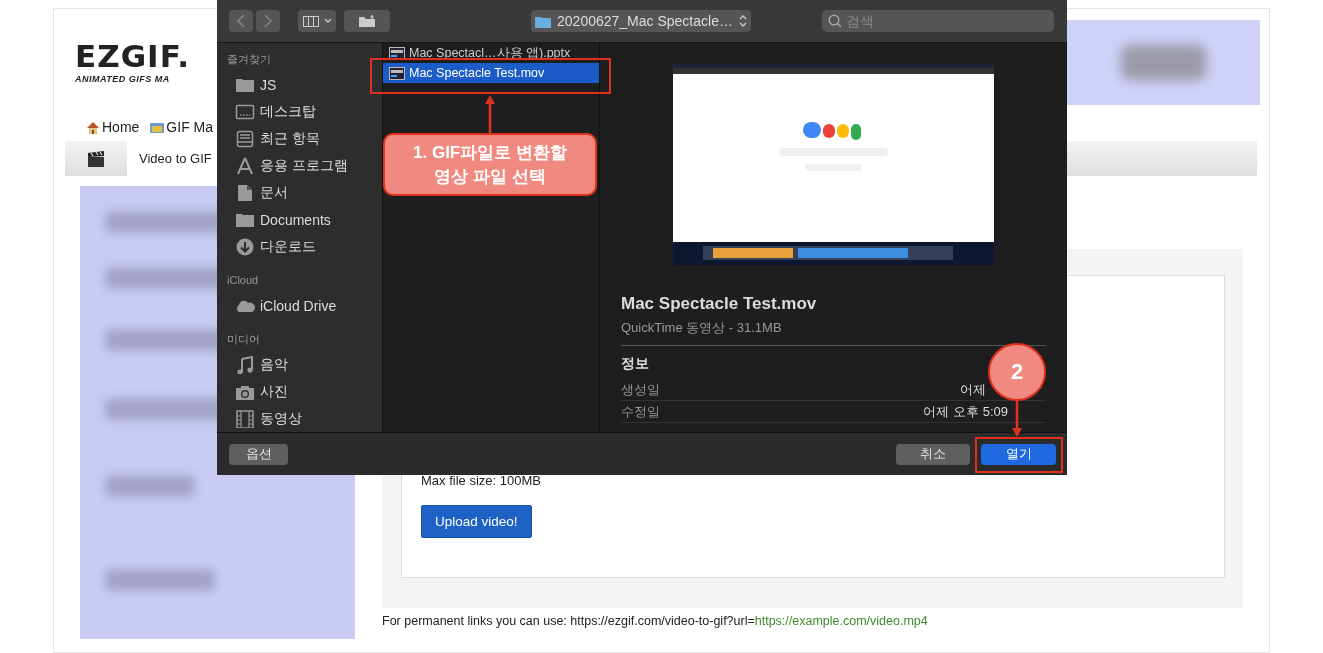 Image resolution: width=1323 pixels, height=653 pixels. I want to click on sidebar-item: JS, so click(299, 84).